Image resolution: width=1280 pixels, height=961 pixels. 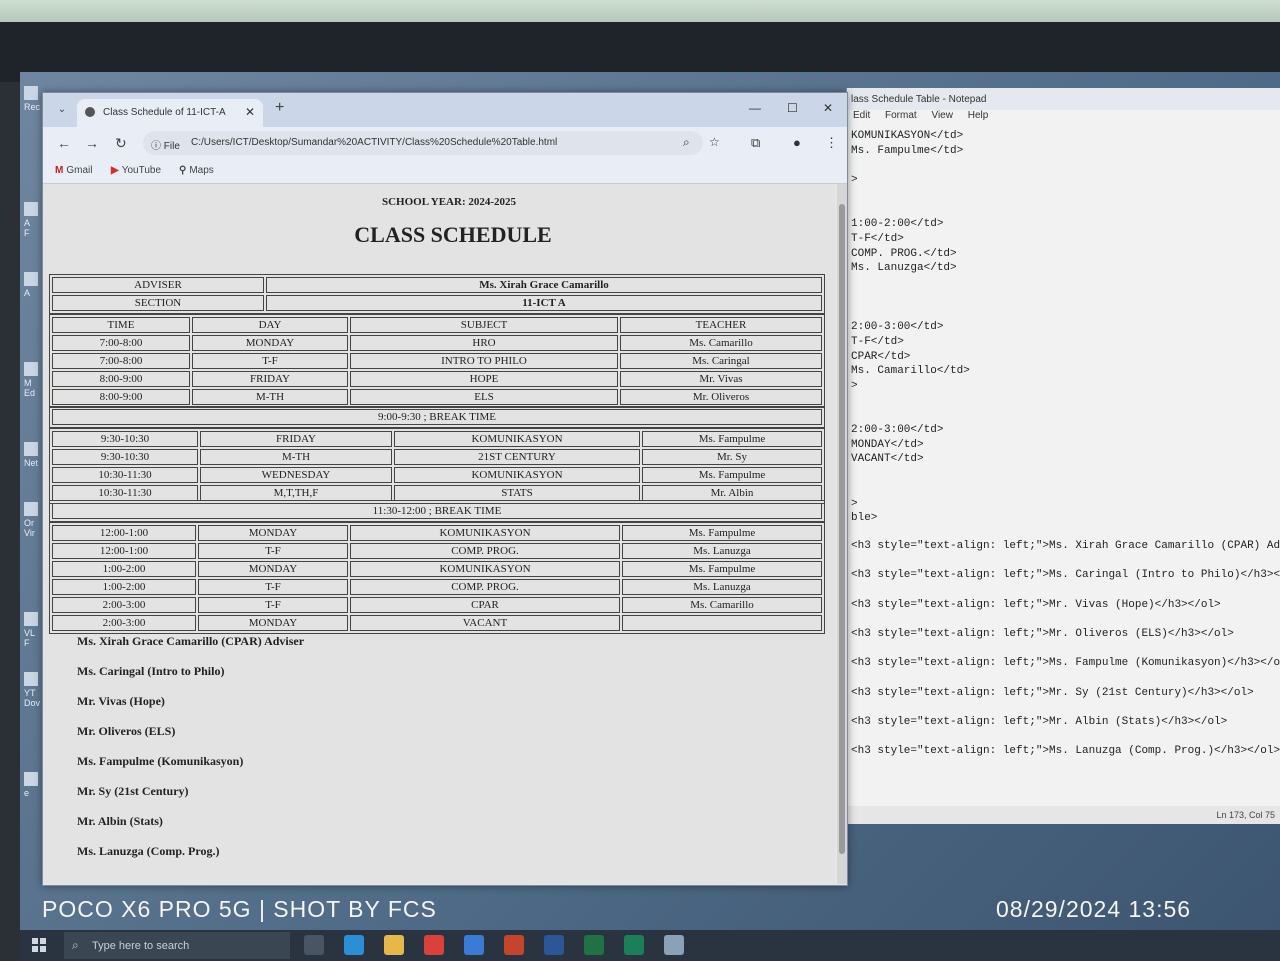 I want to click on tab-title: Class Schedule of 11-ICT-A, so click(x=164, y=112).